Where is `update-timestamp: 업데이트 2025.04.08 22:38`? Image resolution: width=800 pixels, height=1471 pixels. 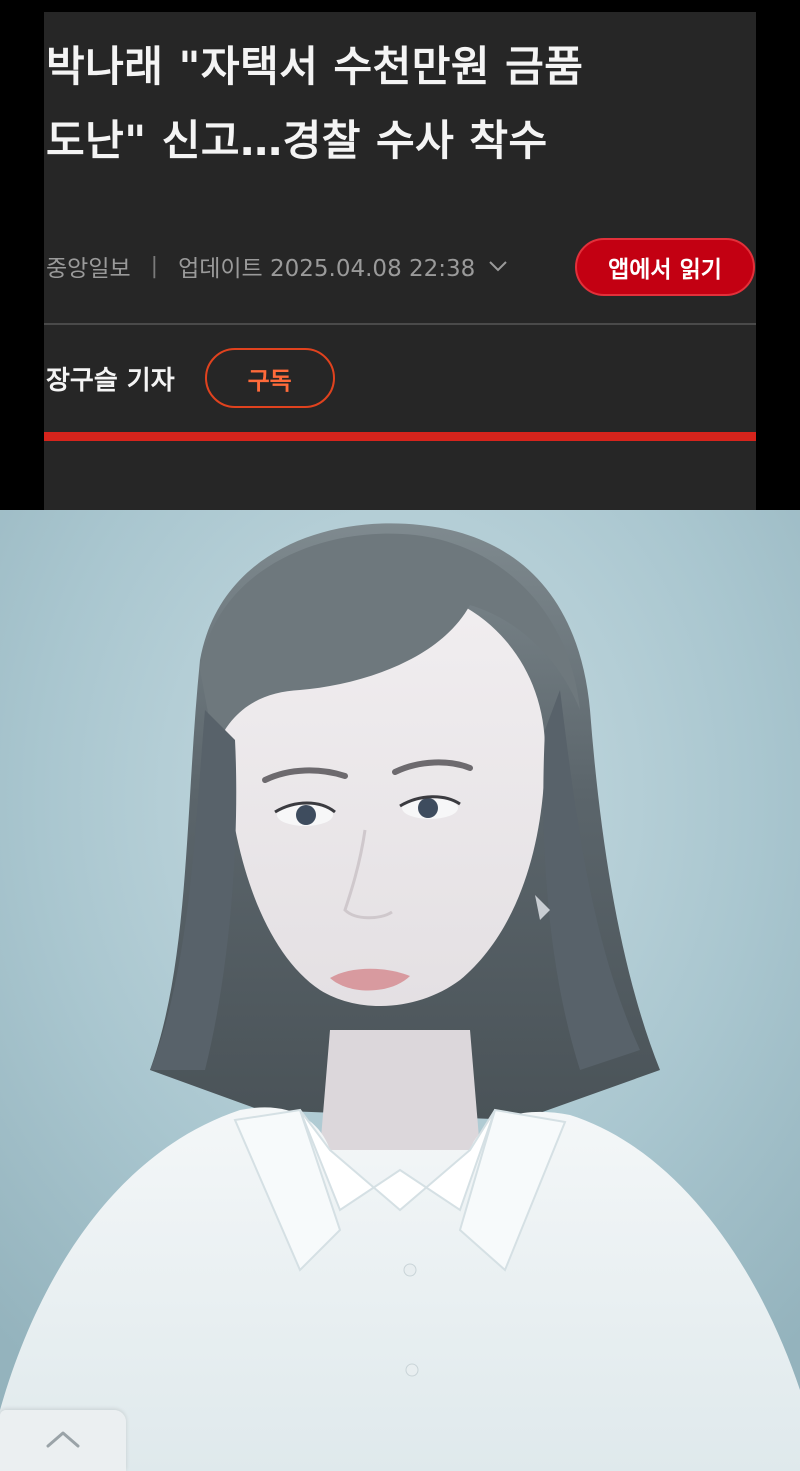
update-timestamp: 업데이트 2025.04.08 22:38 is located at coordinates (327, 269).